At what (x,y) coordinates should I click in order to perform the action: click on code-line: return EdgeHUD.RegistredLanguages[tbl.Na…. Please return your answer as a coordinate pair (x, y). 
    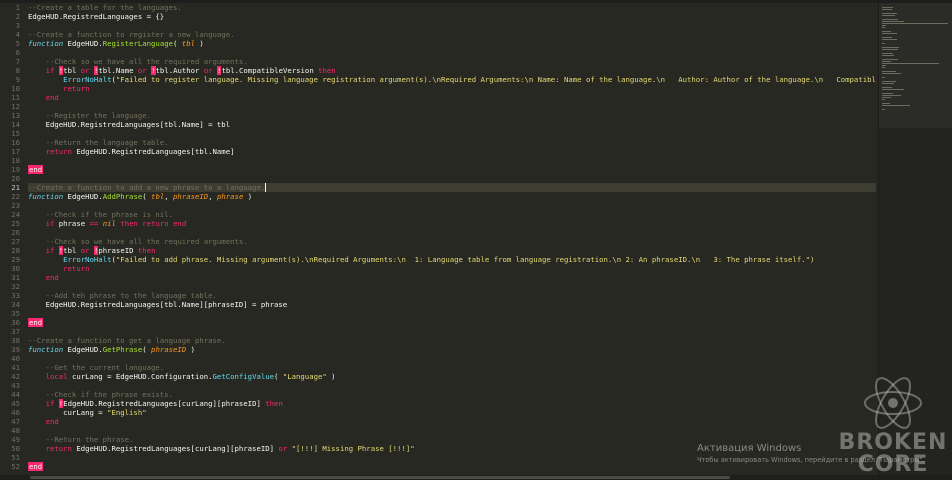
    Looking at the image, I should click on (452, 151).